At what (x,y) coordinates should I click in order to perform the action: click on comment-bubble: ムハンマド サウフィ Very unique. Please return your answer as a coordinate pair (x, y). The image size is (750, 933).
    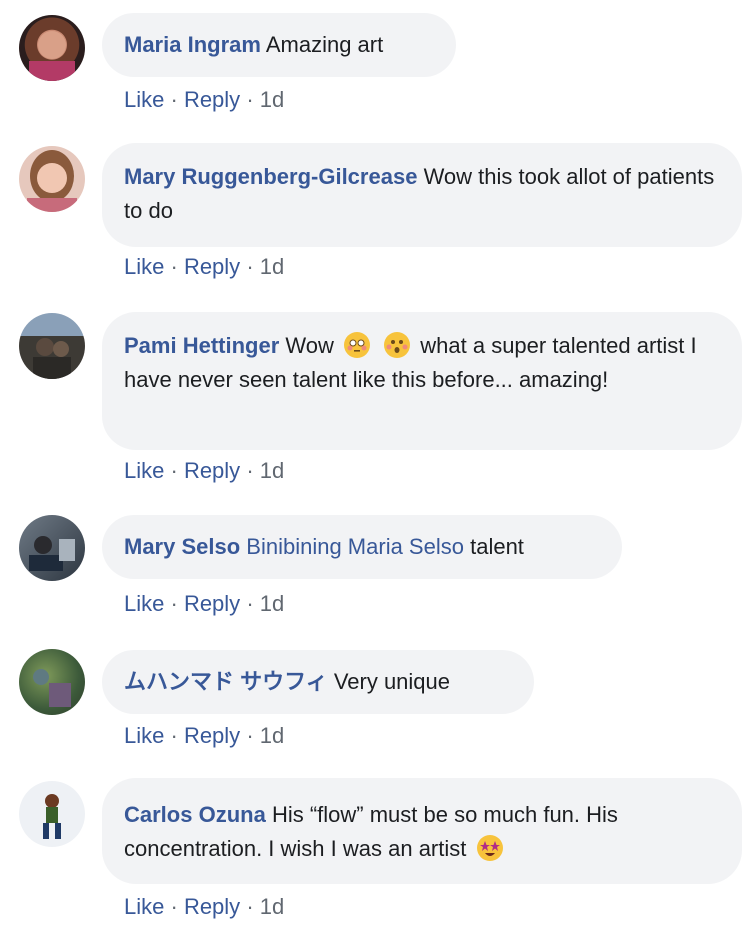
    Looking at the image, I should click on (318, 682).